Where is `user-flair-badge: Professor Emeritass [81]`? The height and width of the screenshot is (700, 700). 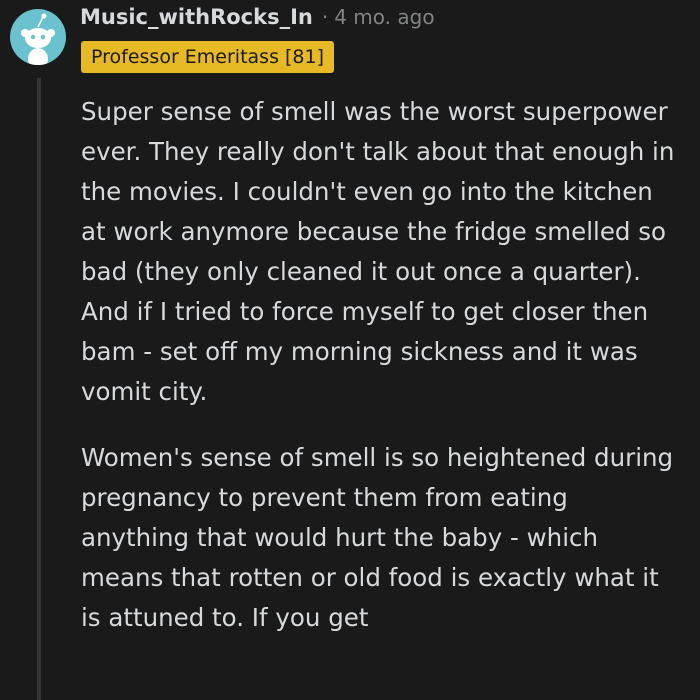 user-flair-badge: Professor Emeritass [81] is located at coordinates (208, 57).